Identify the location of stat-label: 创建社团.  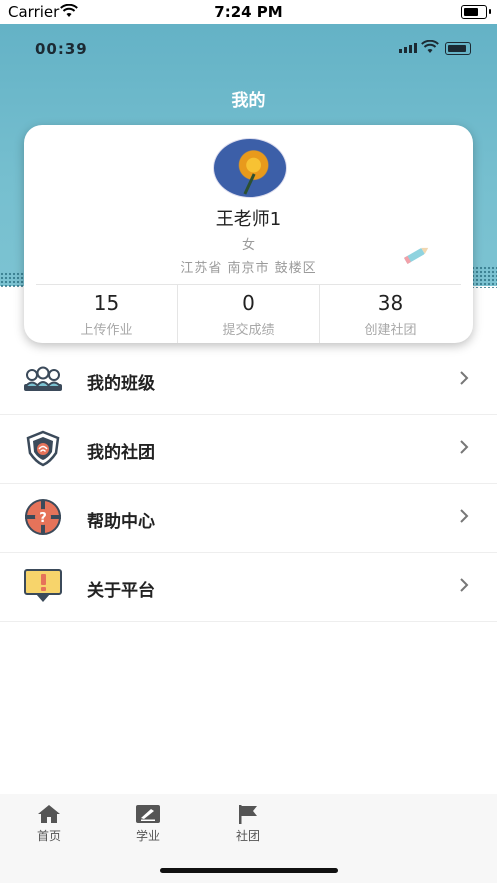
(390, 330).